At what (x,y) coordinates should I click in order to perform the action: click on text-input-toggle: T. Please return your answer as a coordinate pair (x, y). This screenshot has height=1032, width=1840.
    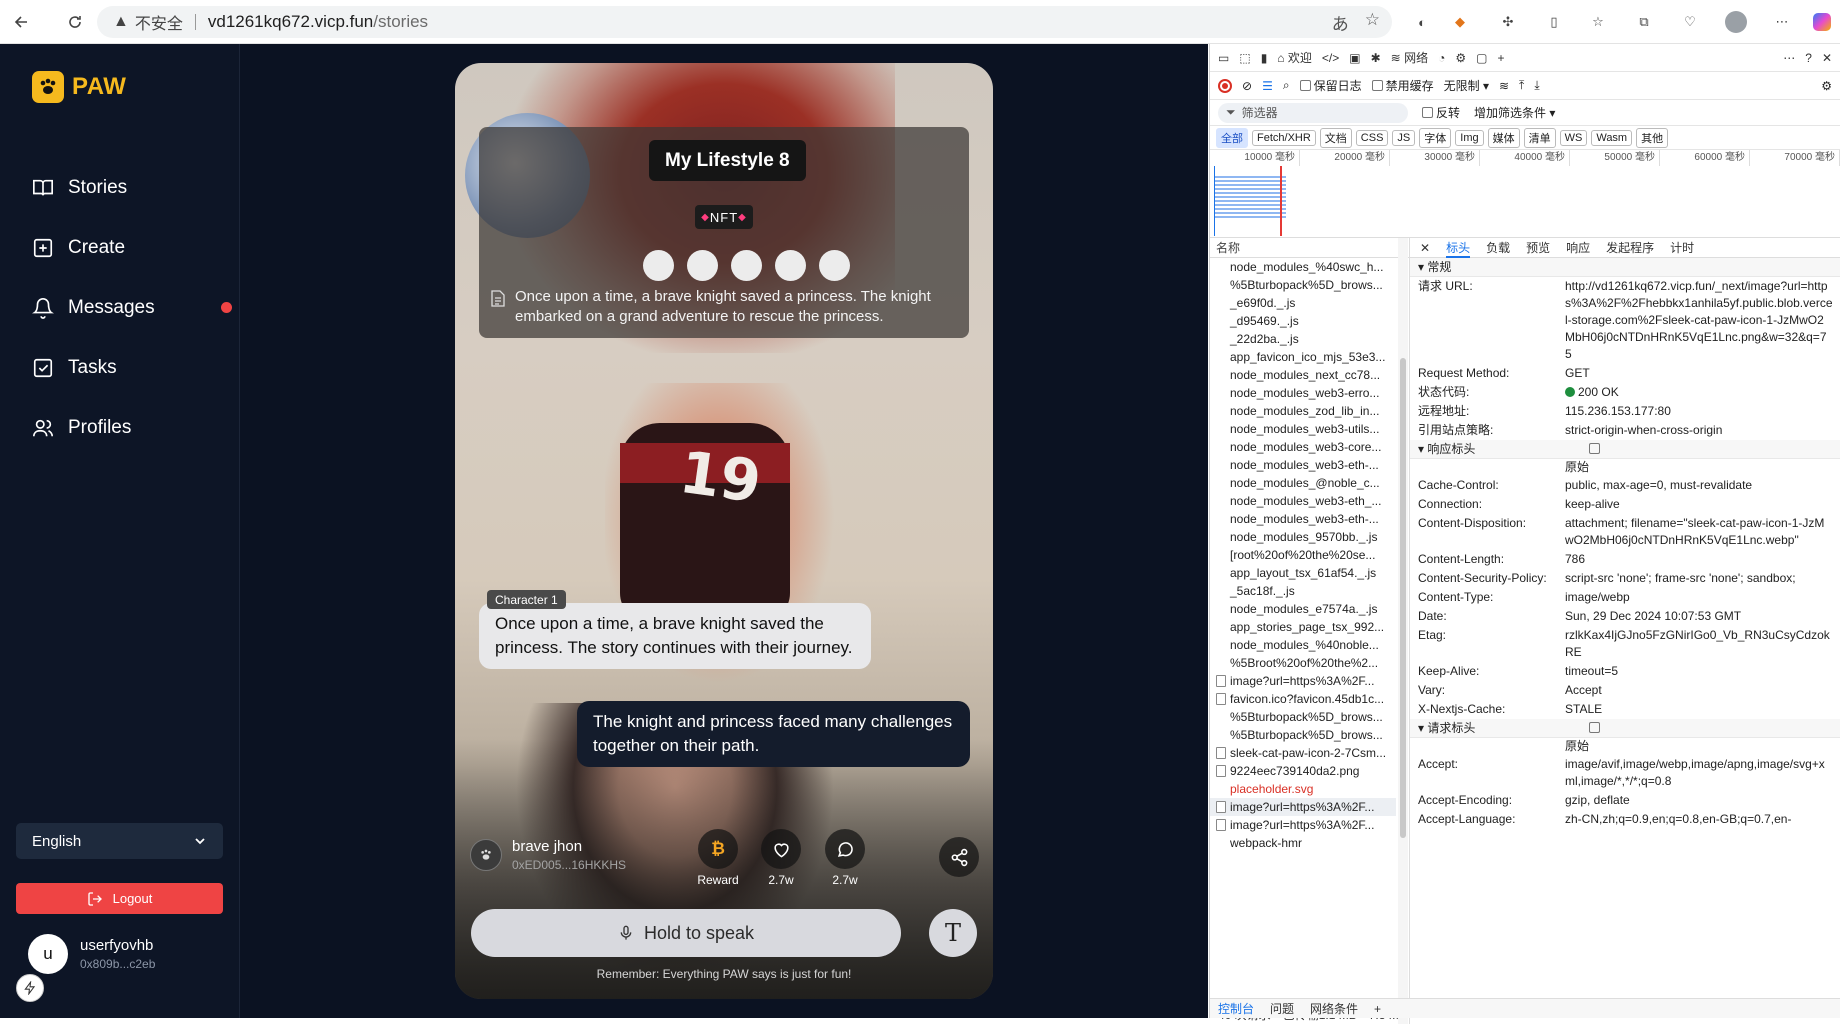
    Looking at the image, I should click on (953, 933).